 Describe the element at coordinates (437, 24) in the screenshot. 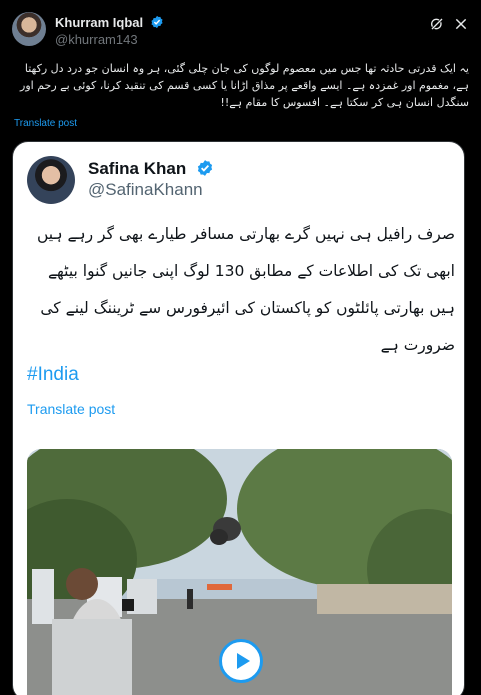

I see `grok-icon` at that location.